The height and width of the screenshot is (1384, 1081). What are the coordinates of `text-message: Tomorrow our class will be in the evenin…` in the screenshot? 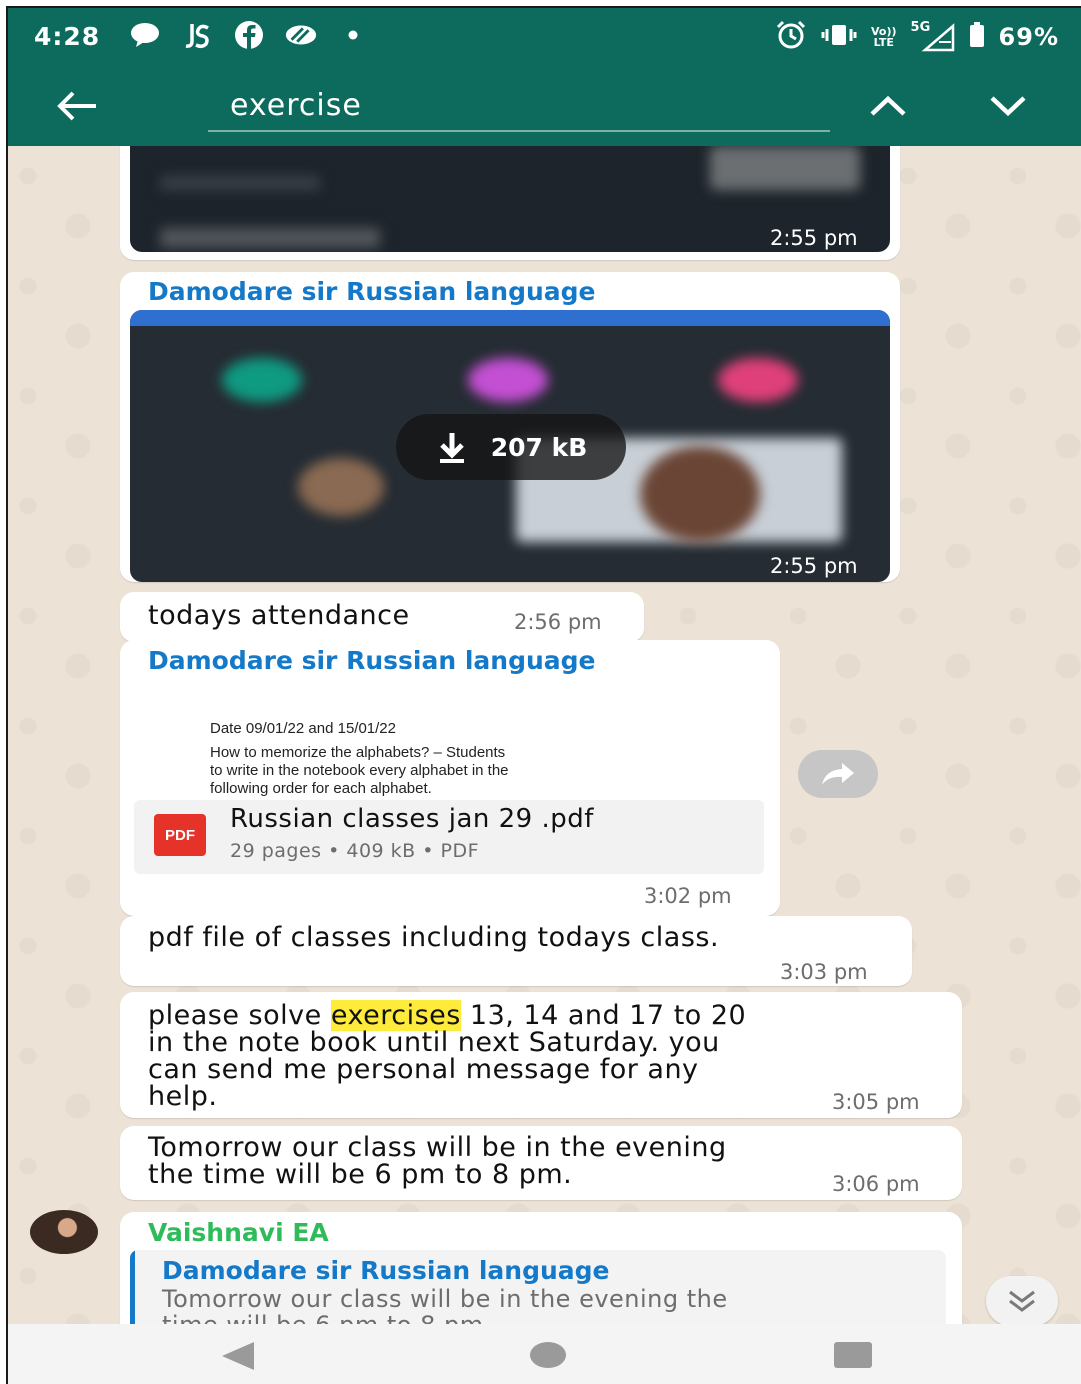 It's located at (541, 1163).